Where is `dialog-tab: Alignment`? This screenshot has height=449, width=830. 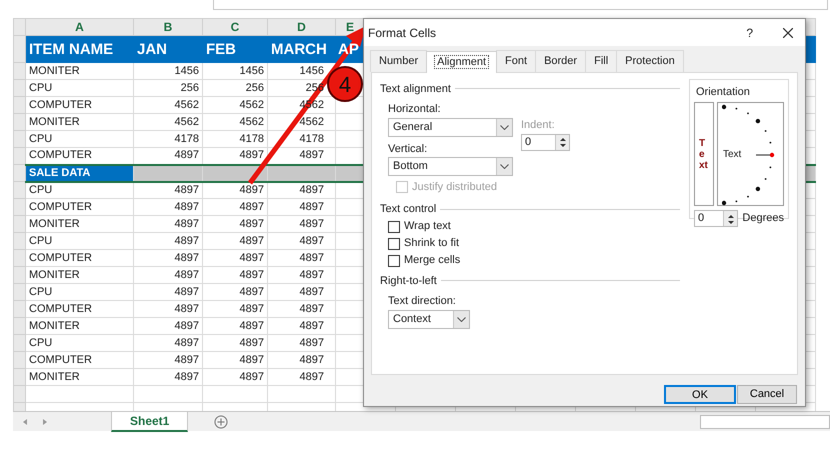
dialog-tab: Alignment is located at coordinates (462, 61).